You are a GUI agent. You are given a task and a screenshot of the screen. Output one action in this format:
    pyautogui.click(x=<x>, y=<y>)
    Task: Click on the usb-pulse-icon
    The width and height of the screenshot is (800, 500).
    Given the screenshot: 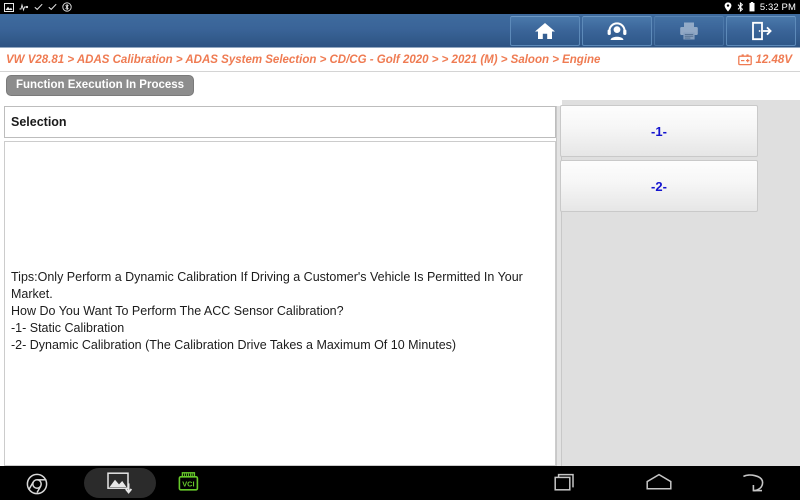 What is the action you would take?
    pyautogui.click(x=24, y=6)
    